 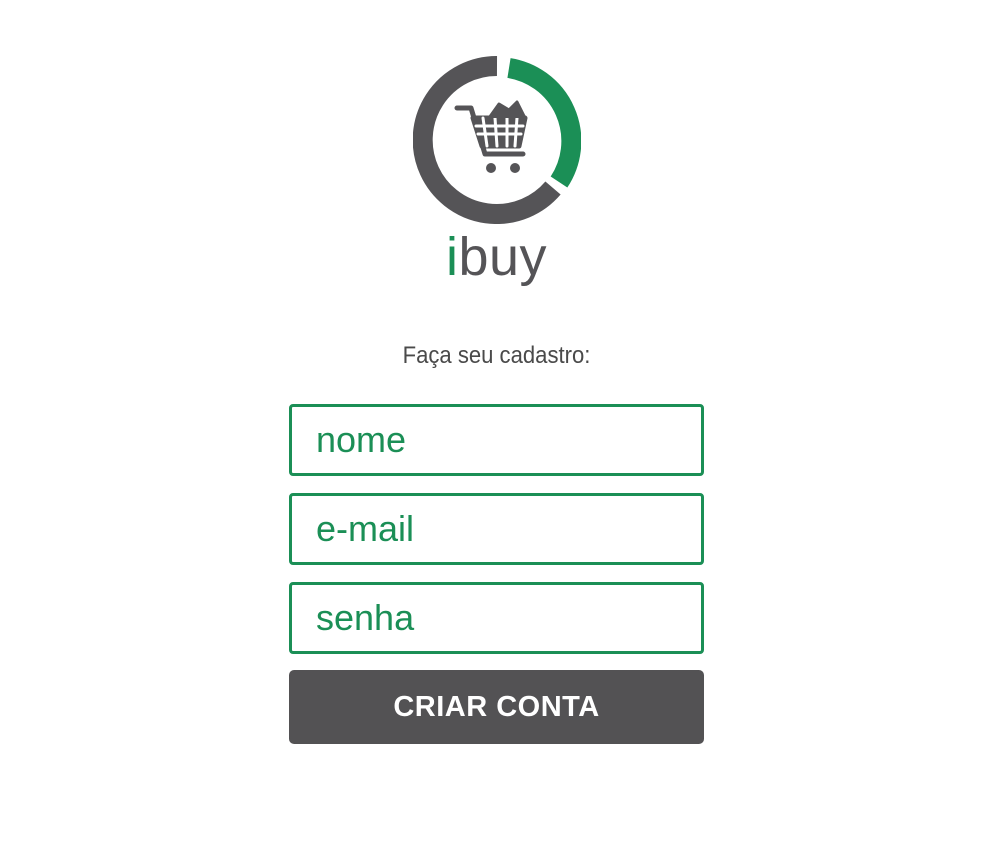 I want to click on shopping-cart-icon, so click(x=491, y=136).